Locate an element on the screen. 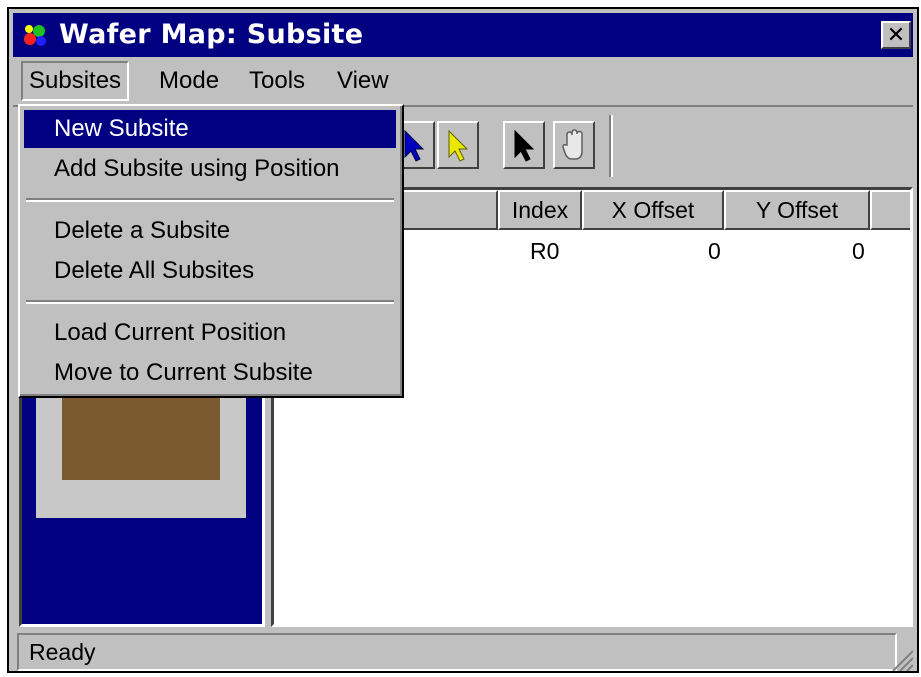  black-arrow-icon is located at coordinates (524, 145).